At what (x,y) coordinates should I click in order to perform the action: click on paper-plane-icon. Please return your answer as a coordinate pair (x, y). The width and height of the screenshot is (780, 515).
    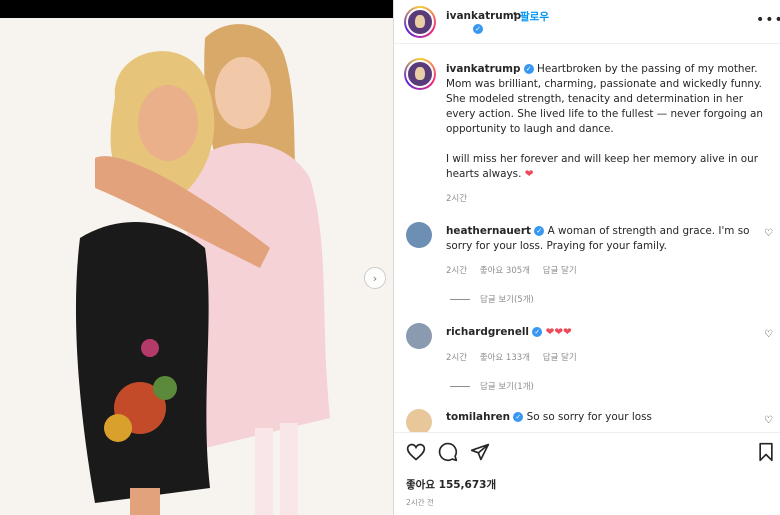
    Looking at the image, I should click on (480, 452).